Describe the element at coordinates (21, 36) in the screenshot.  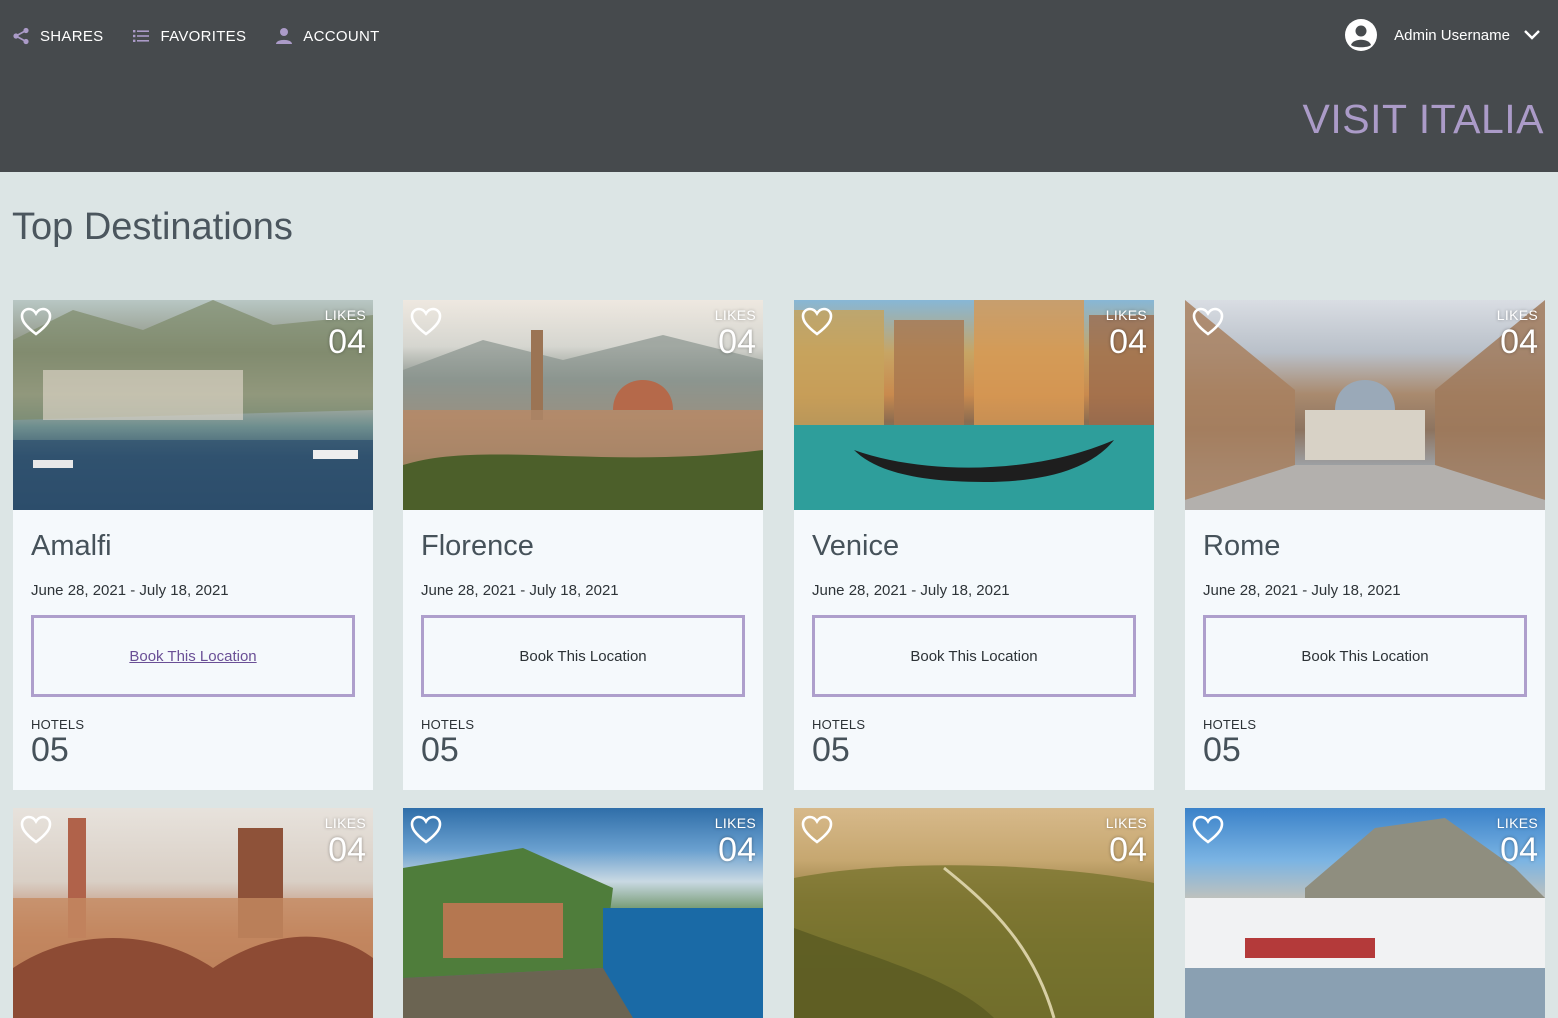
I see `share-icon` at that location.